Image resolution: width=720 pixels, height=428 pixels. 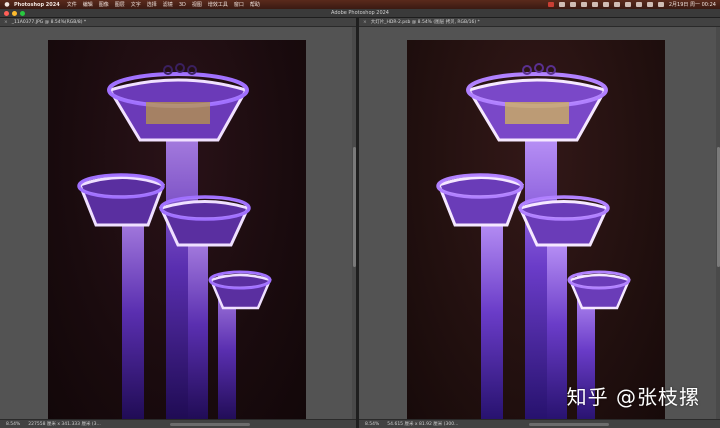 What do you see at coordinates (692, 4) in the screenshot?
I see `clock: 2月19日 周一 00:24` at bounding box center [692, 4].